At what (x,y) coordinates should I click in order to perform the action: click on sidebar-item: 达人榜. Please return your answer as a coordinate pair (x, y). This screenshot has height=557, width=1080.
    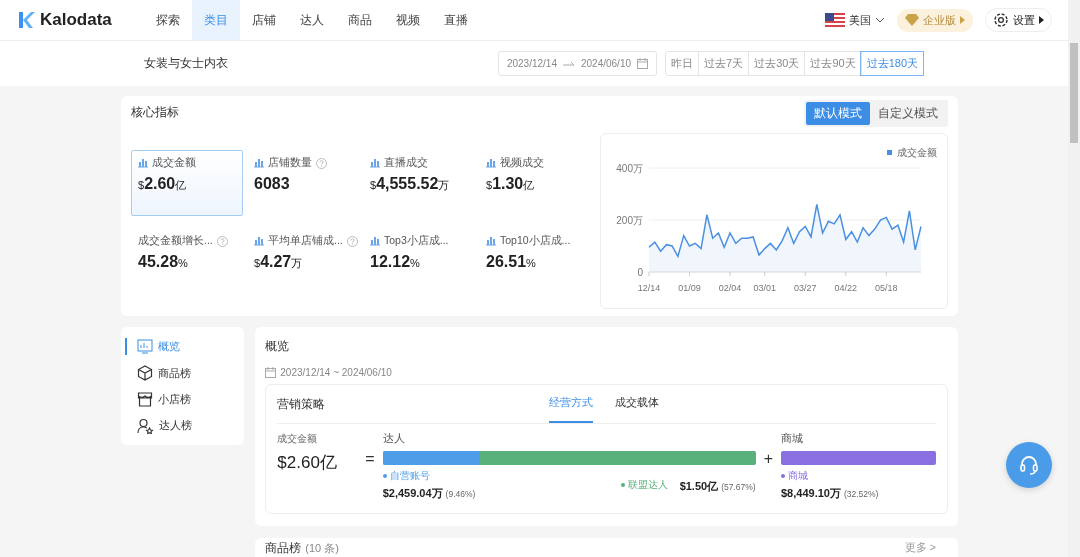
    Looking at the image, I should click on (185, 425).